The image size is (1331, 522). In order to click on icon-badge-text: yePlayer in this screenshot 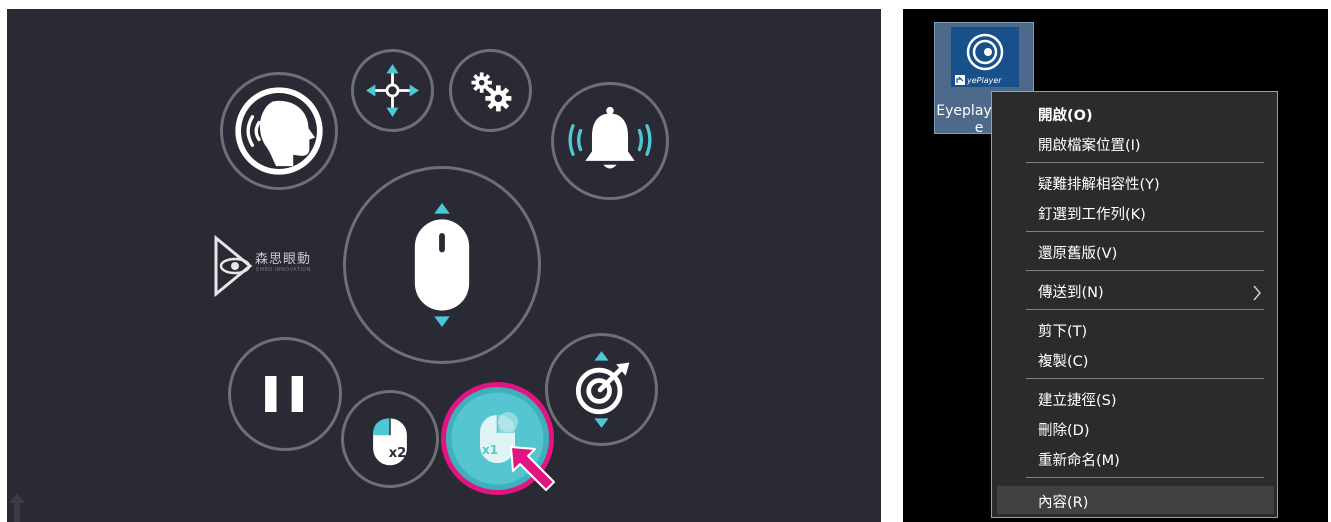, I will do `click(984, 80)`.